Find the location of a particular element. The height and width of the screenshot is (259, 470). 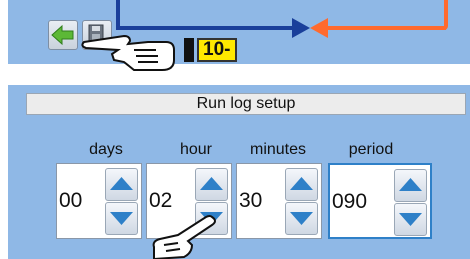

period-increment-button is located at coordinates (410, 185).